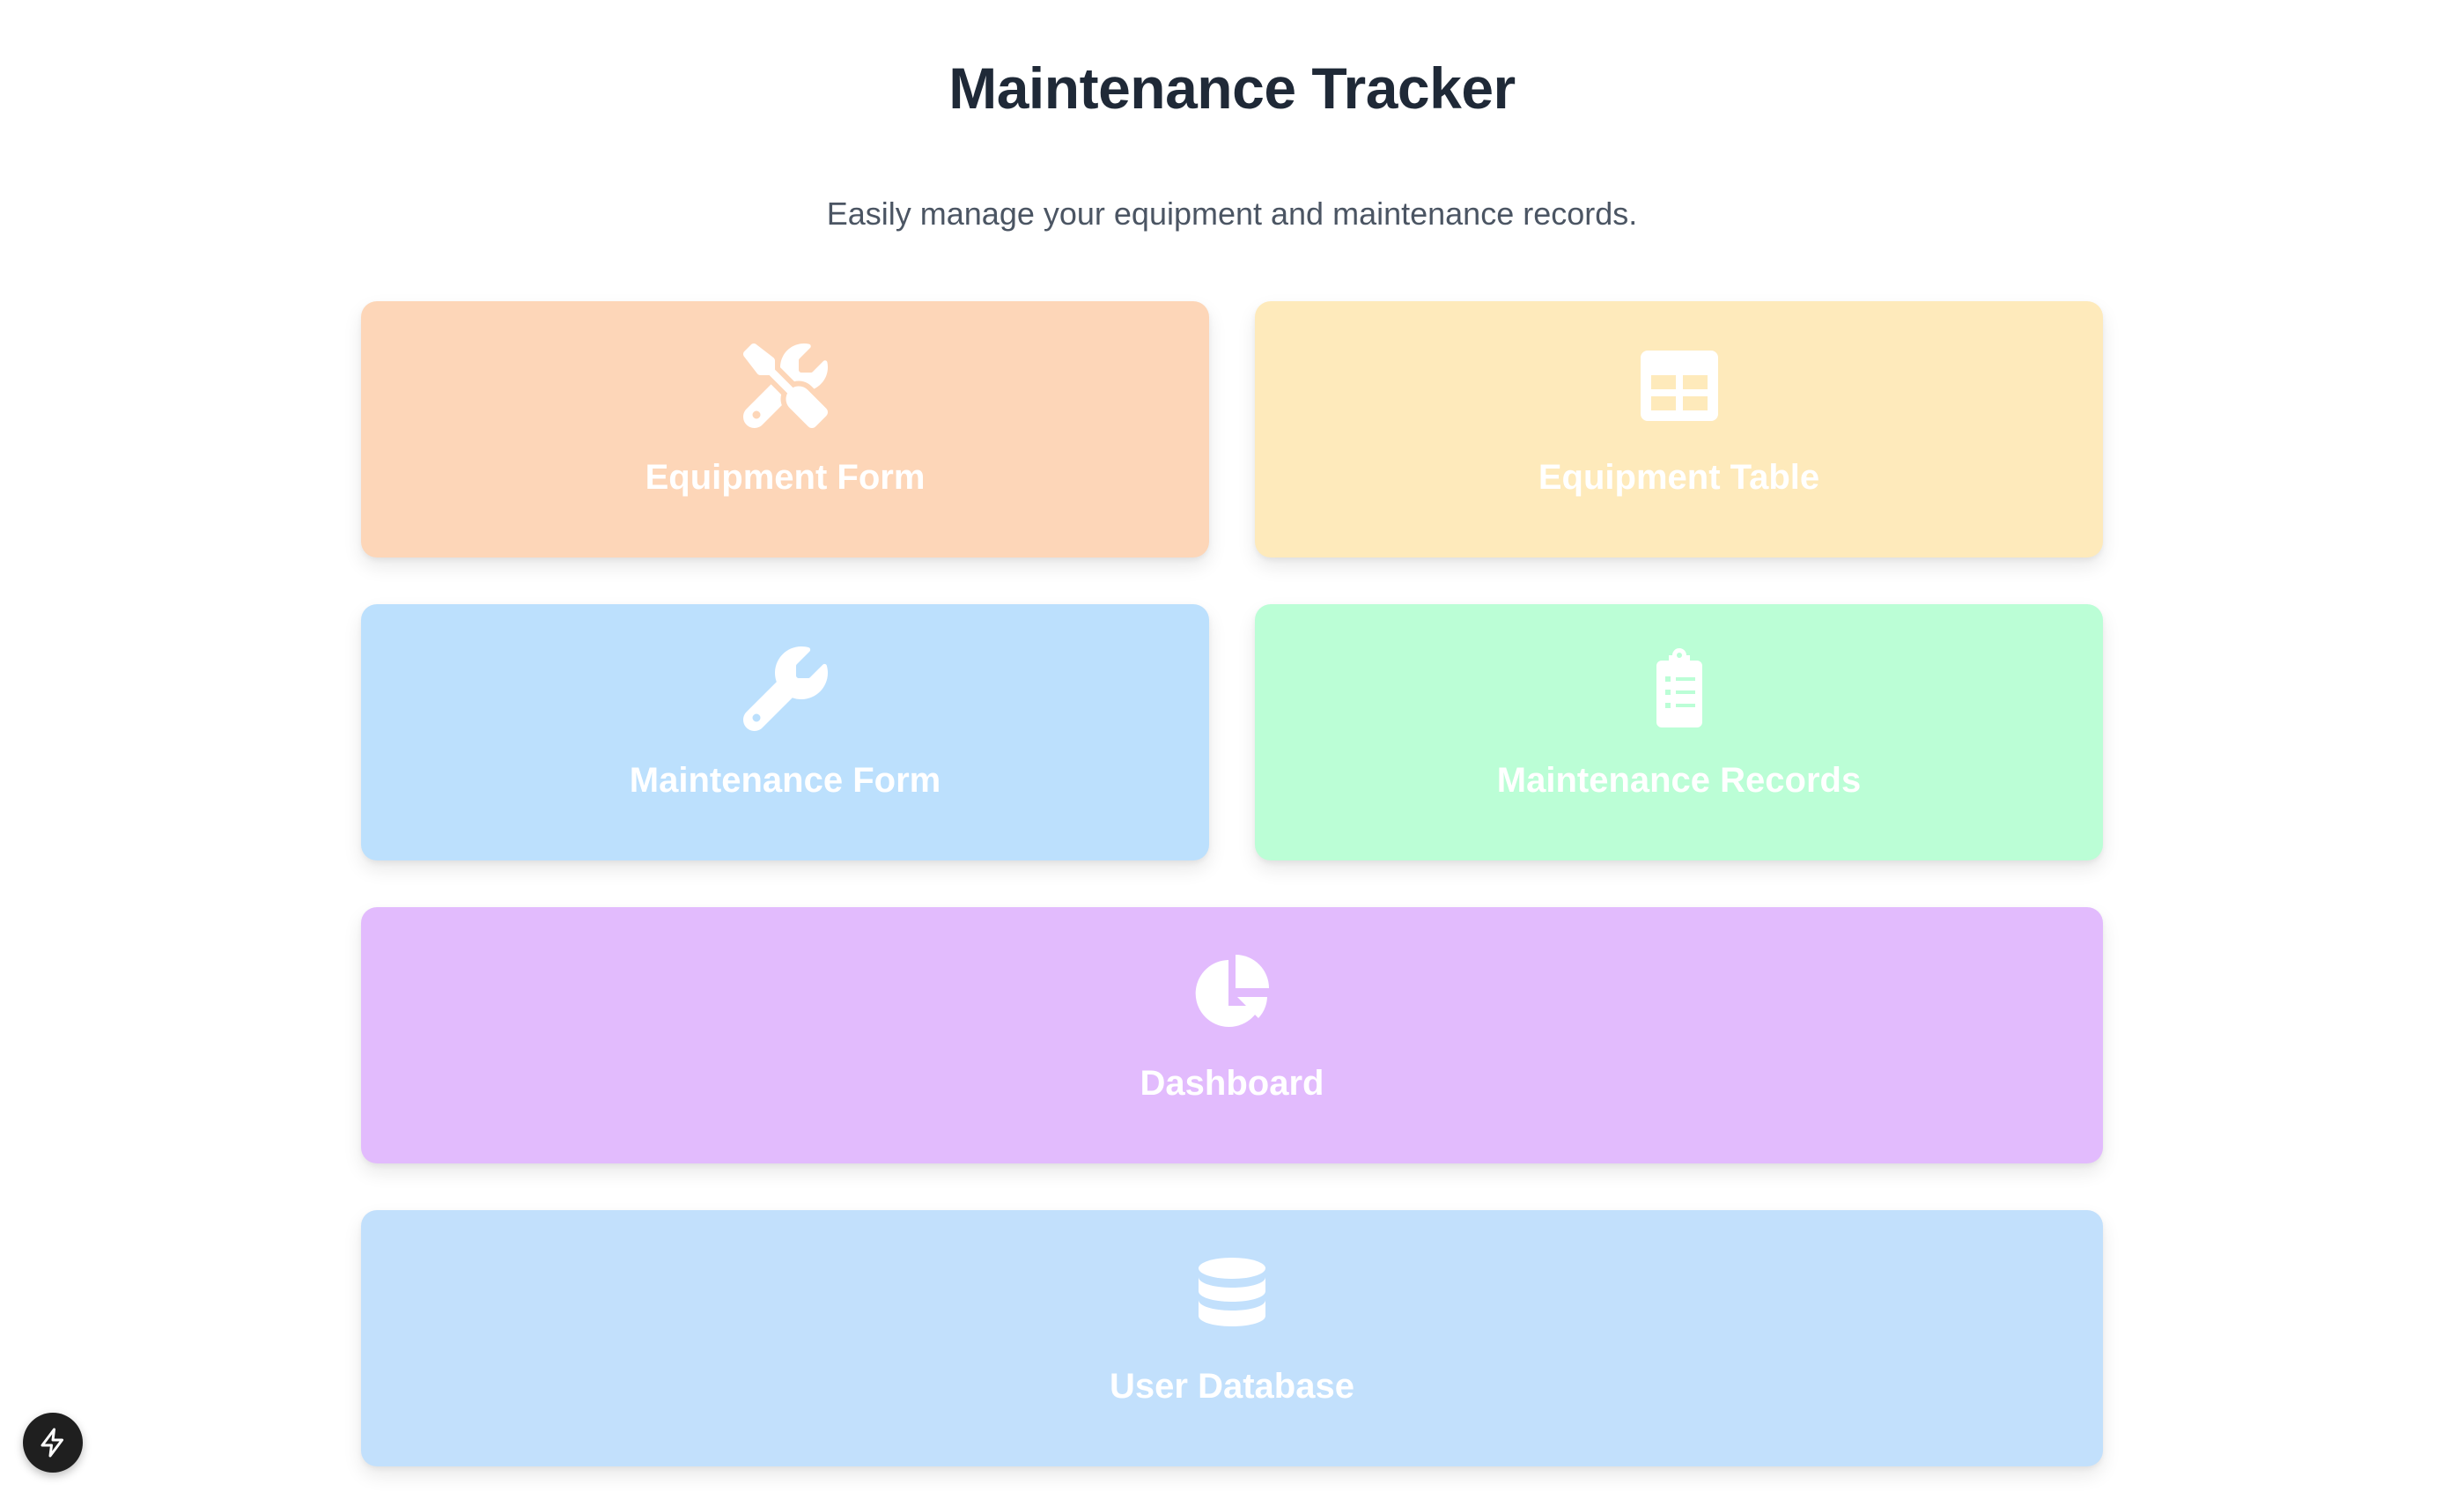 The width and height of the screenshot is (2464, 1499). Describe the element at coordinates (1679, 386) in the screenshot. I see `table-icon` at that location.